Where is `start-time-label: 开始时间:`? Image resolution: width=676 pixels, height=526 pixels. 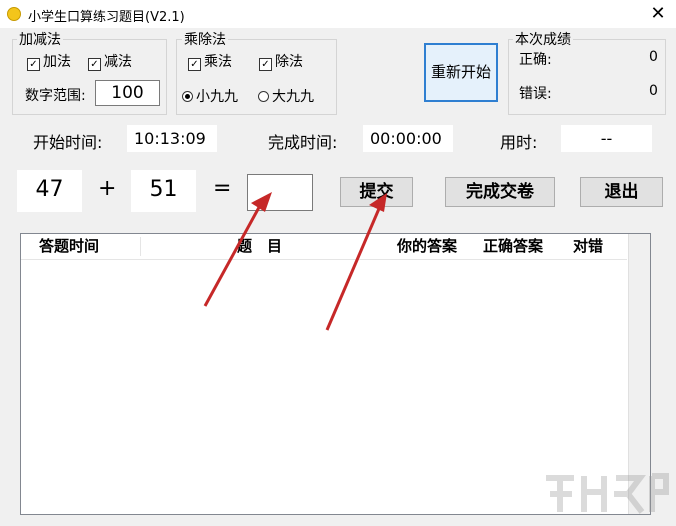
start-time-label: 开始时间: is located at coordinates (68, 142).